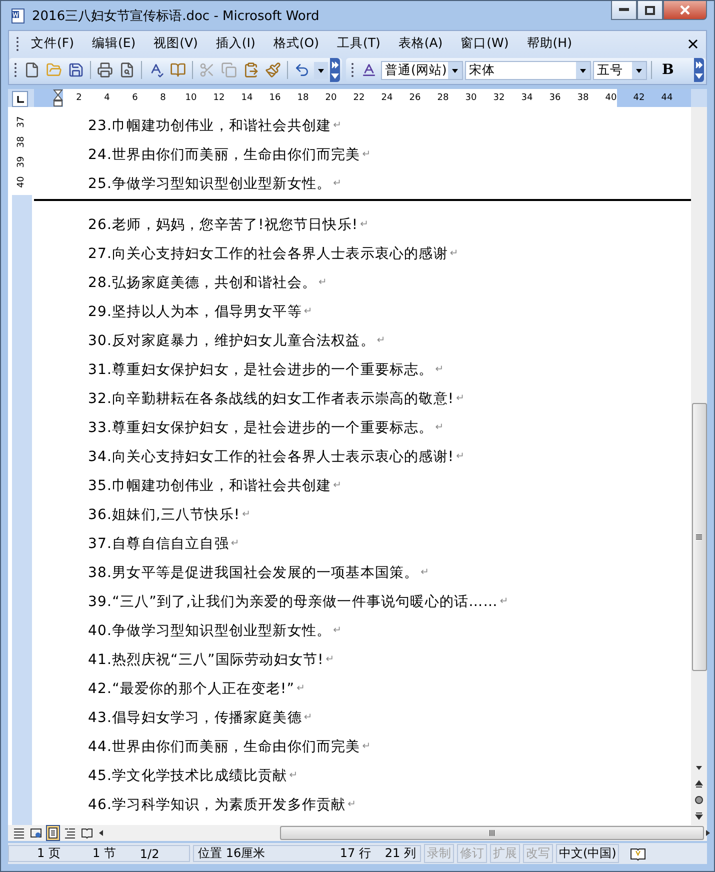 This screenshot has width=715, height=872. What do you see at coordinates (699, 800) in the screenshot?
I see `select-browse-object-icon` at bounding box center [699, 800].